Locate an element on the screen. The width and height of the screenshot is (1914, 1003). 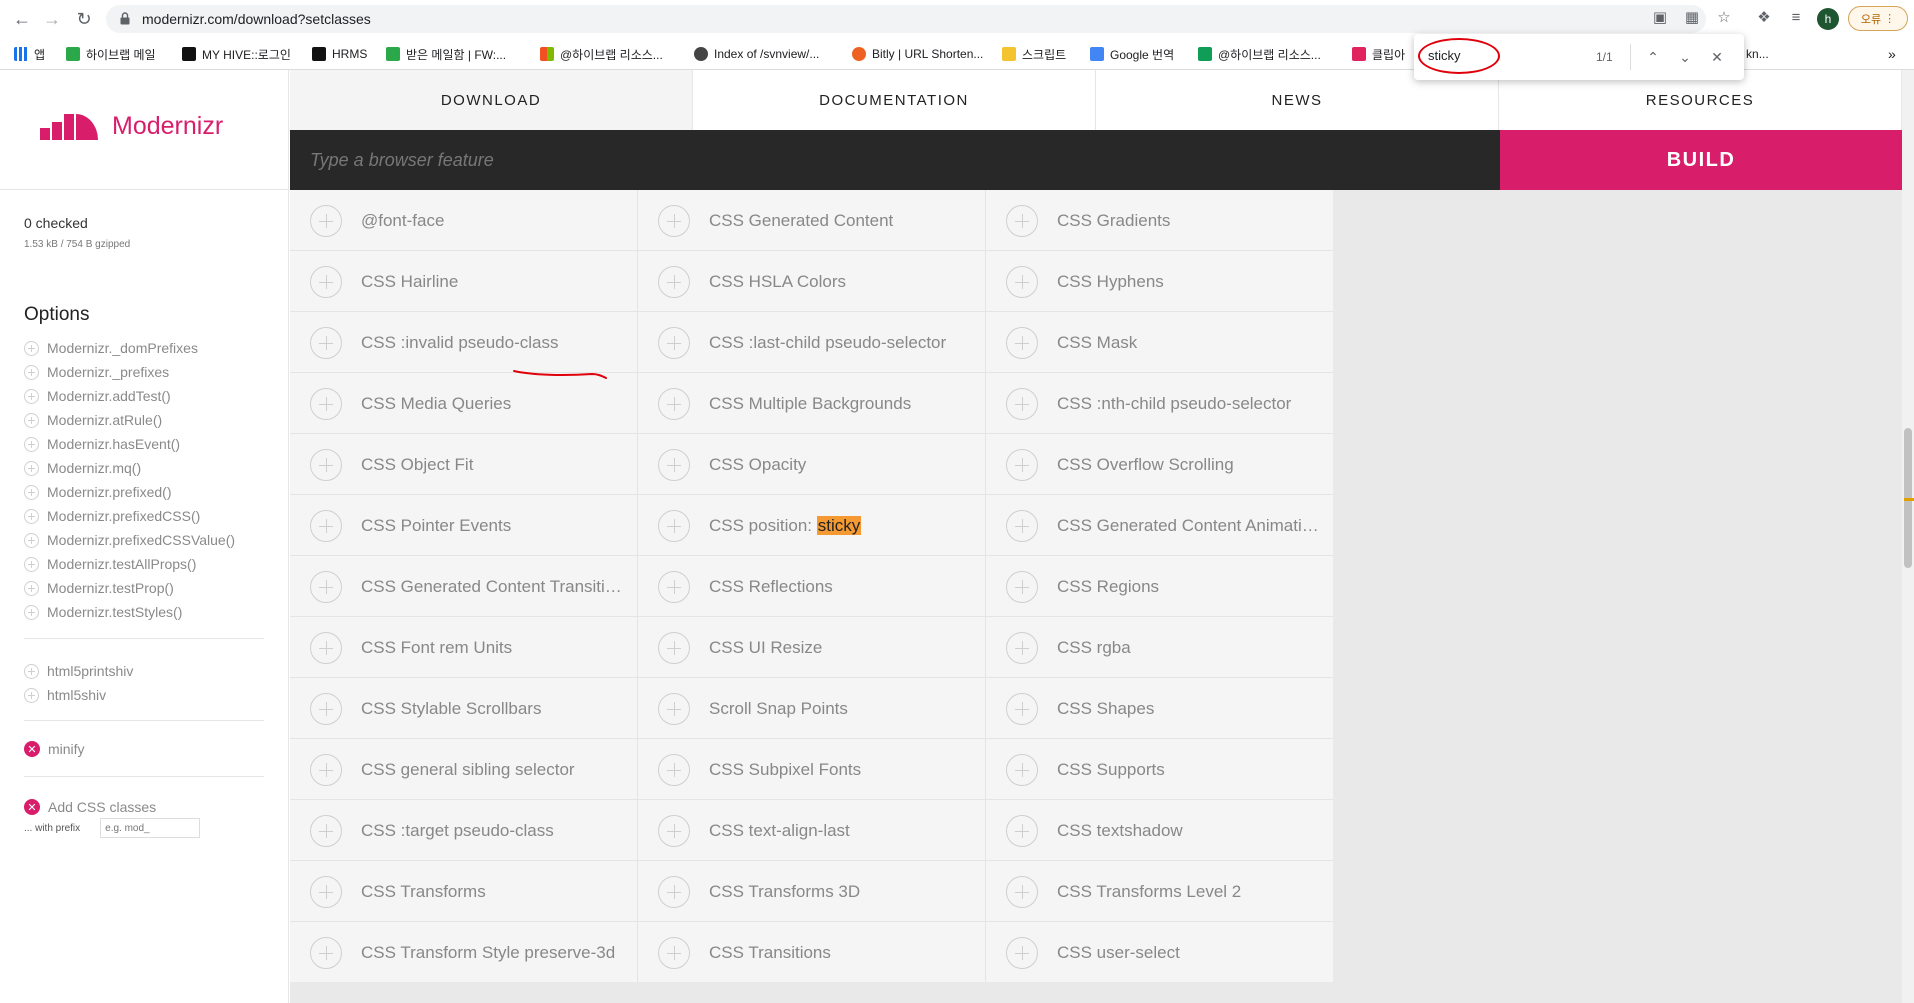
option-item: Modernizr.prefixed() is located at coordinates (129, 492).